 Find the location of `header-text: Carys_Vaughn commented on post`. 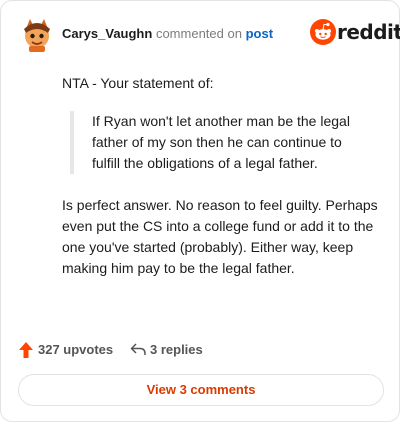

header-text: Carys_Vaughn commented on post is located at coordinates (167, 33).